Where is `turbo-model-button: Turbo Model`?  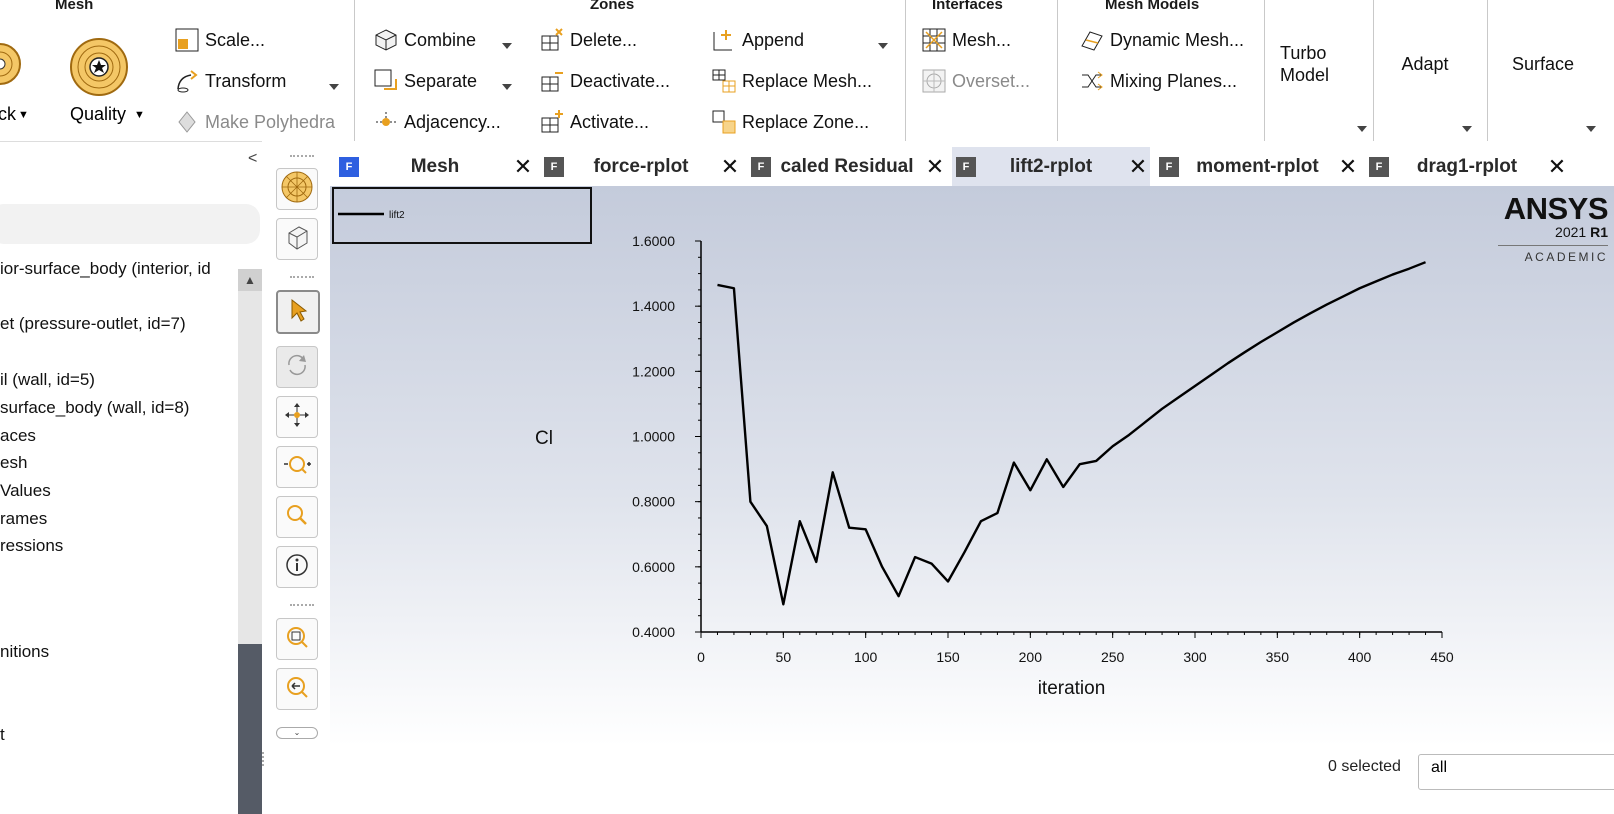
turbo-model-button: Turbo Model is located at coordinates (1320, 64).